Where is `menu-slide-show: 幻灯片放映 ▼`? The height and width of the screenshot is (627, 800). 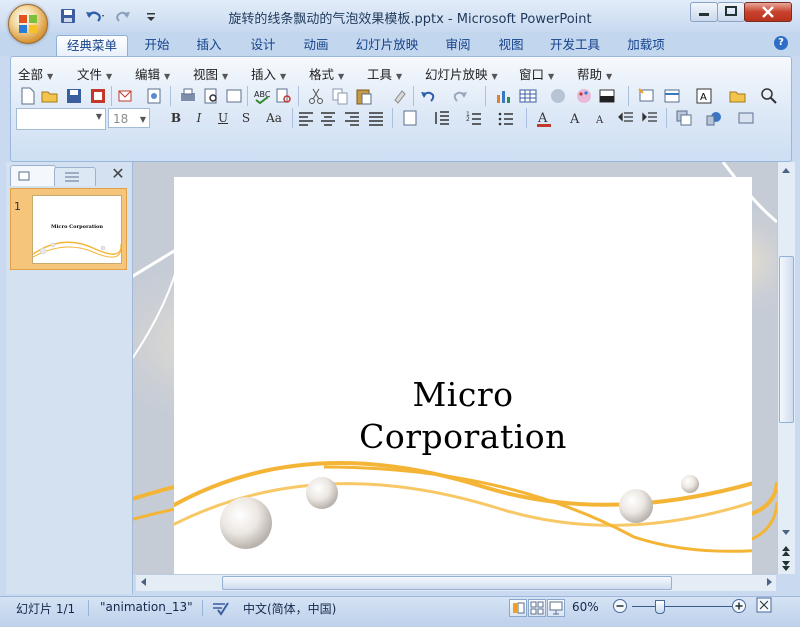
menu-slide-show: 幻灯片放映 ▼ is located at coordinates (461, 73).